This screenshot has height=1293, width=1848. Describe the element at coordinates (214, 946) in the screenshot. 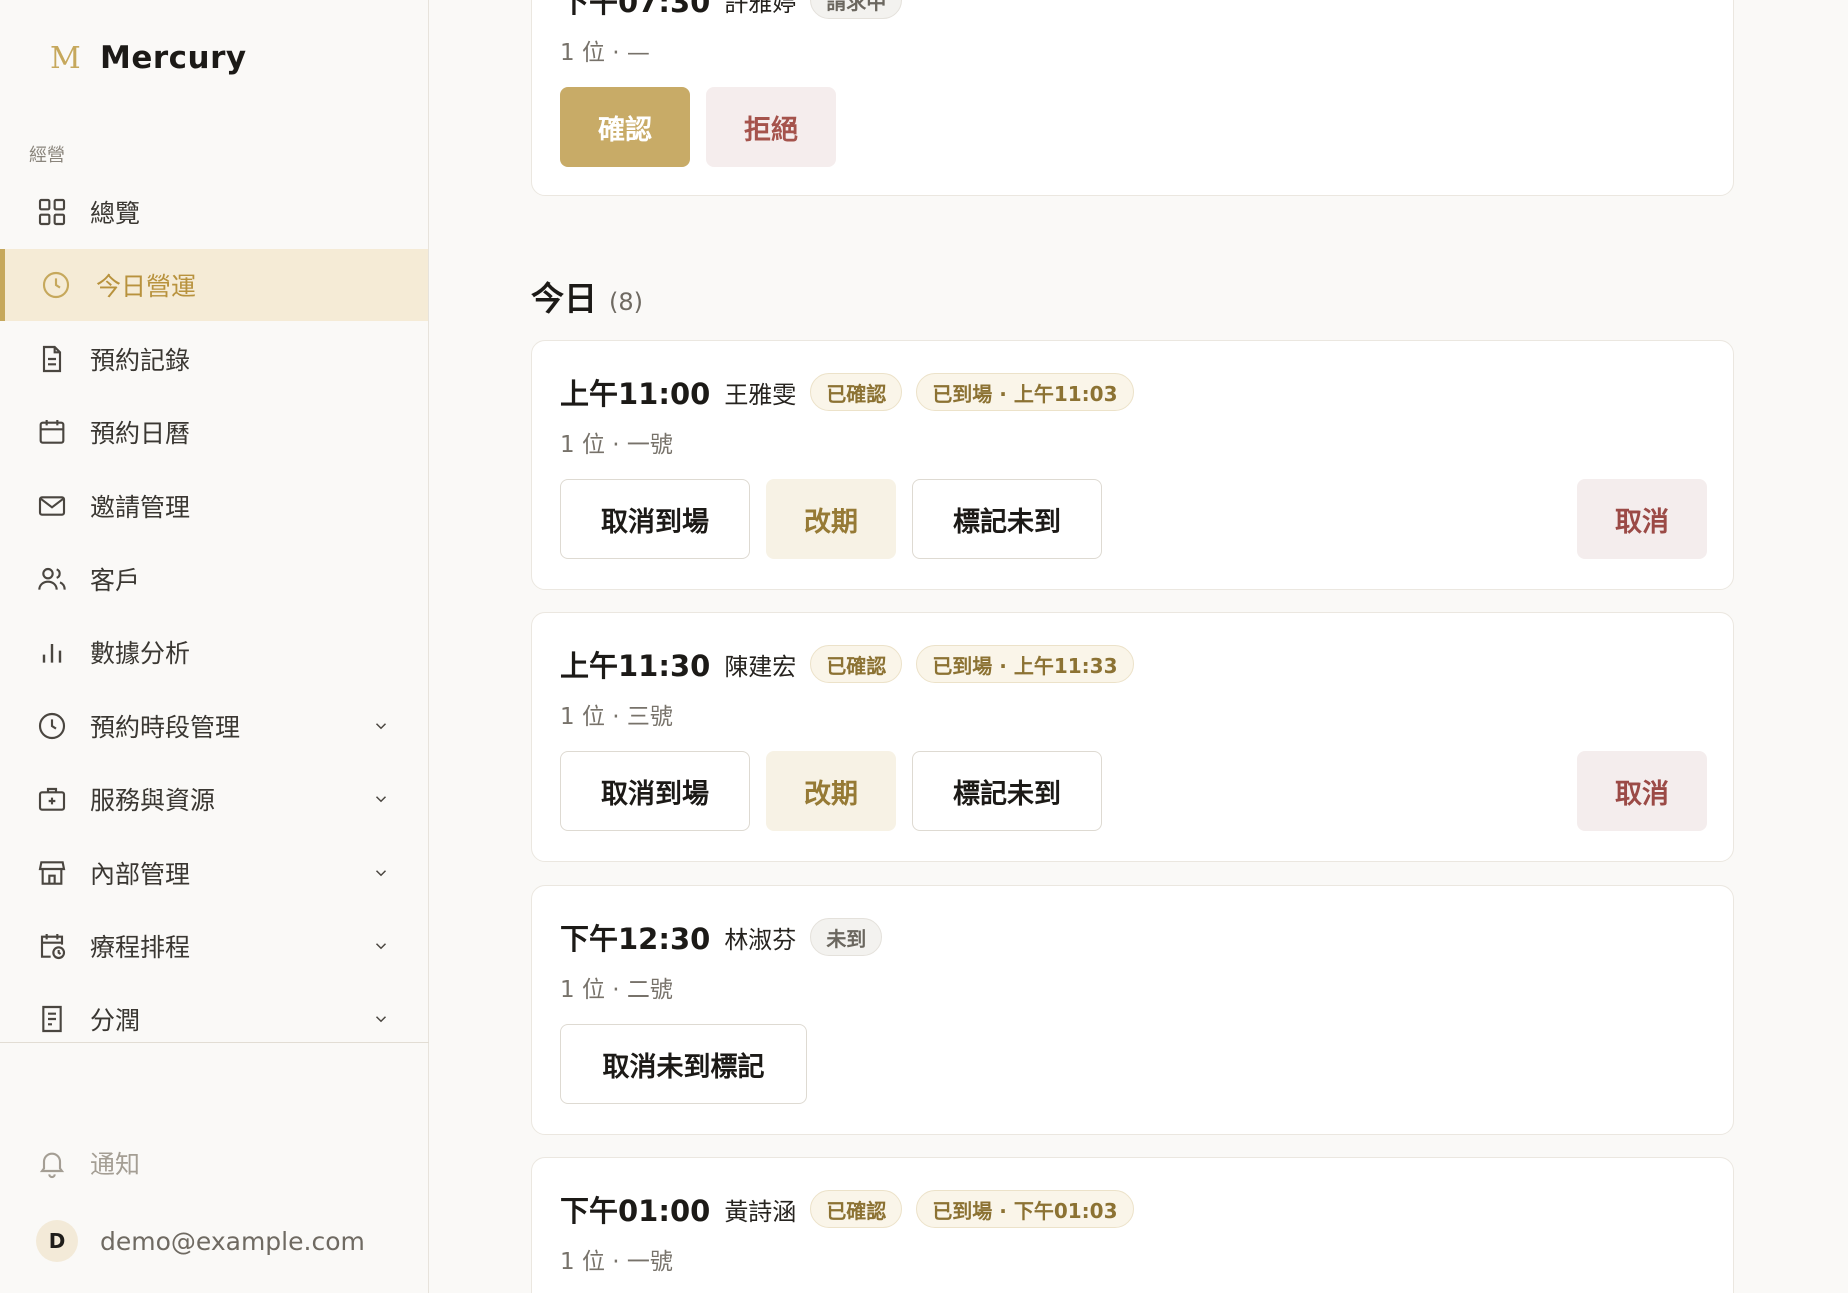

I see `sidebar-item-treatment-schedule: 療程排程` at that location.